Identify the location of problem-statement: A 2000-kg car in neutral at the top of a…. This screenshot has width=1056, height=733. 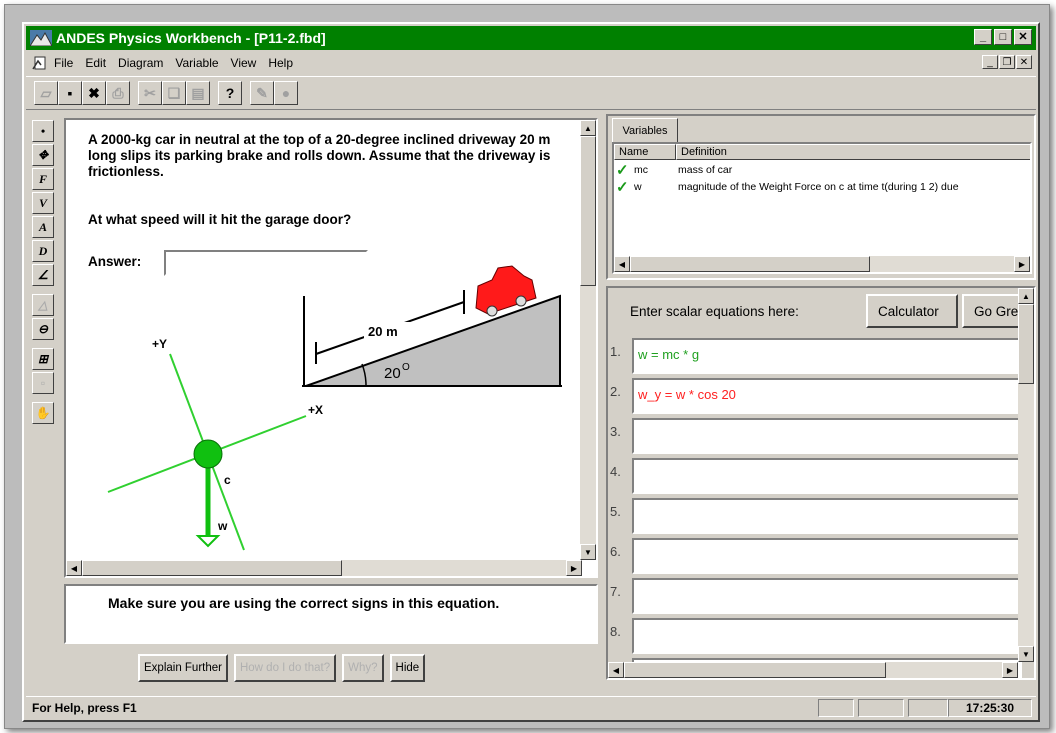
(319, 155).